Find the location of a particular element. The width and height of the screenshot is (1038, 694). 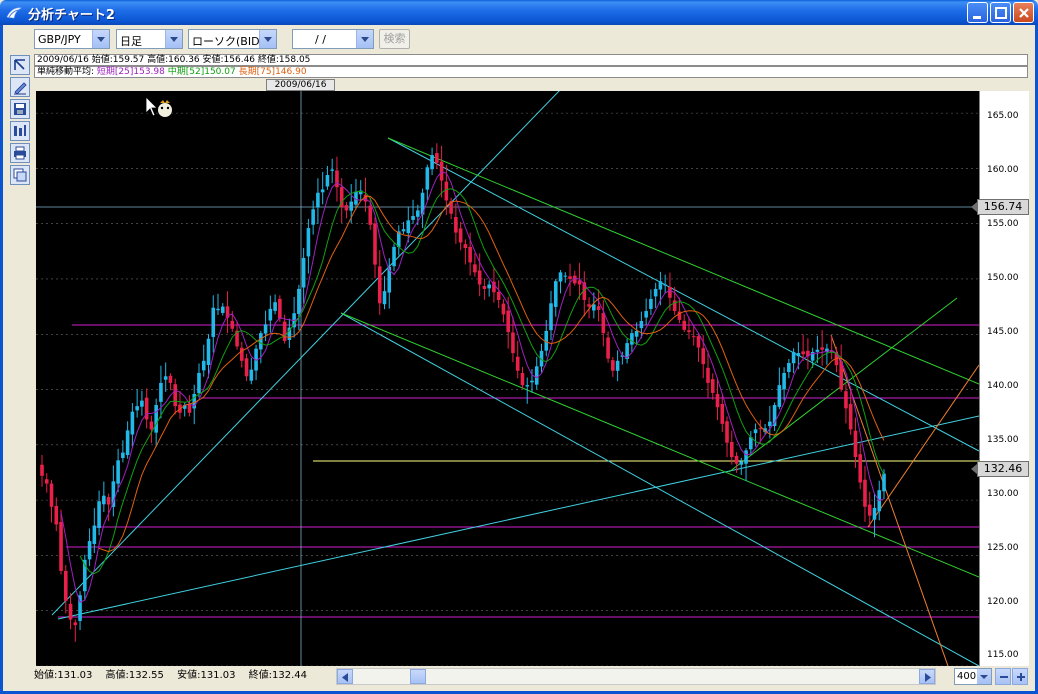

chart-type-select: ローソク(BID) is located at coordinates (232, 39).